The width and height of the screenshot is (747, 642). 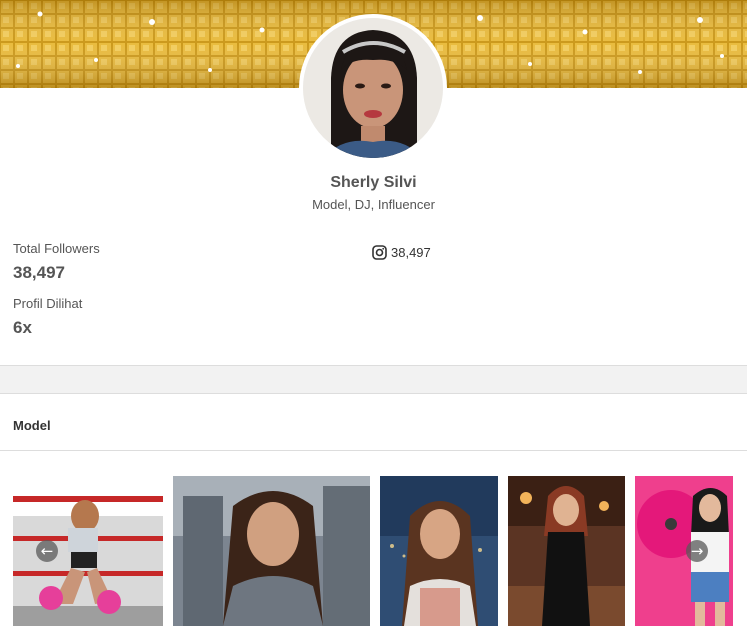 I want to click on photo-night-city, so click(x=439, y=551).